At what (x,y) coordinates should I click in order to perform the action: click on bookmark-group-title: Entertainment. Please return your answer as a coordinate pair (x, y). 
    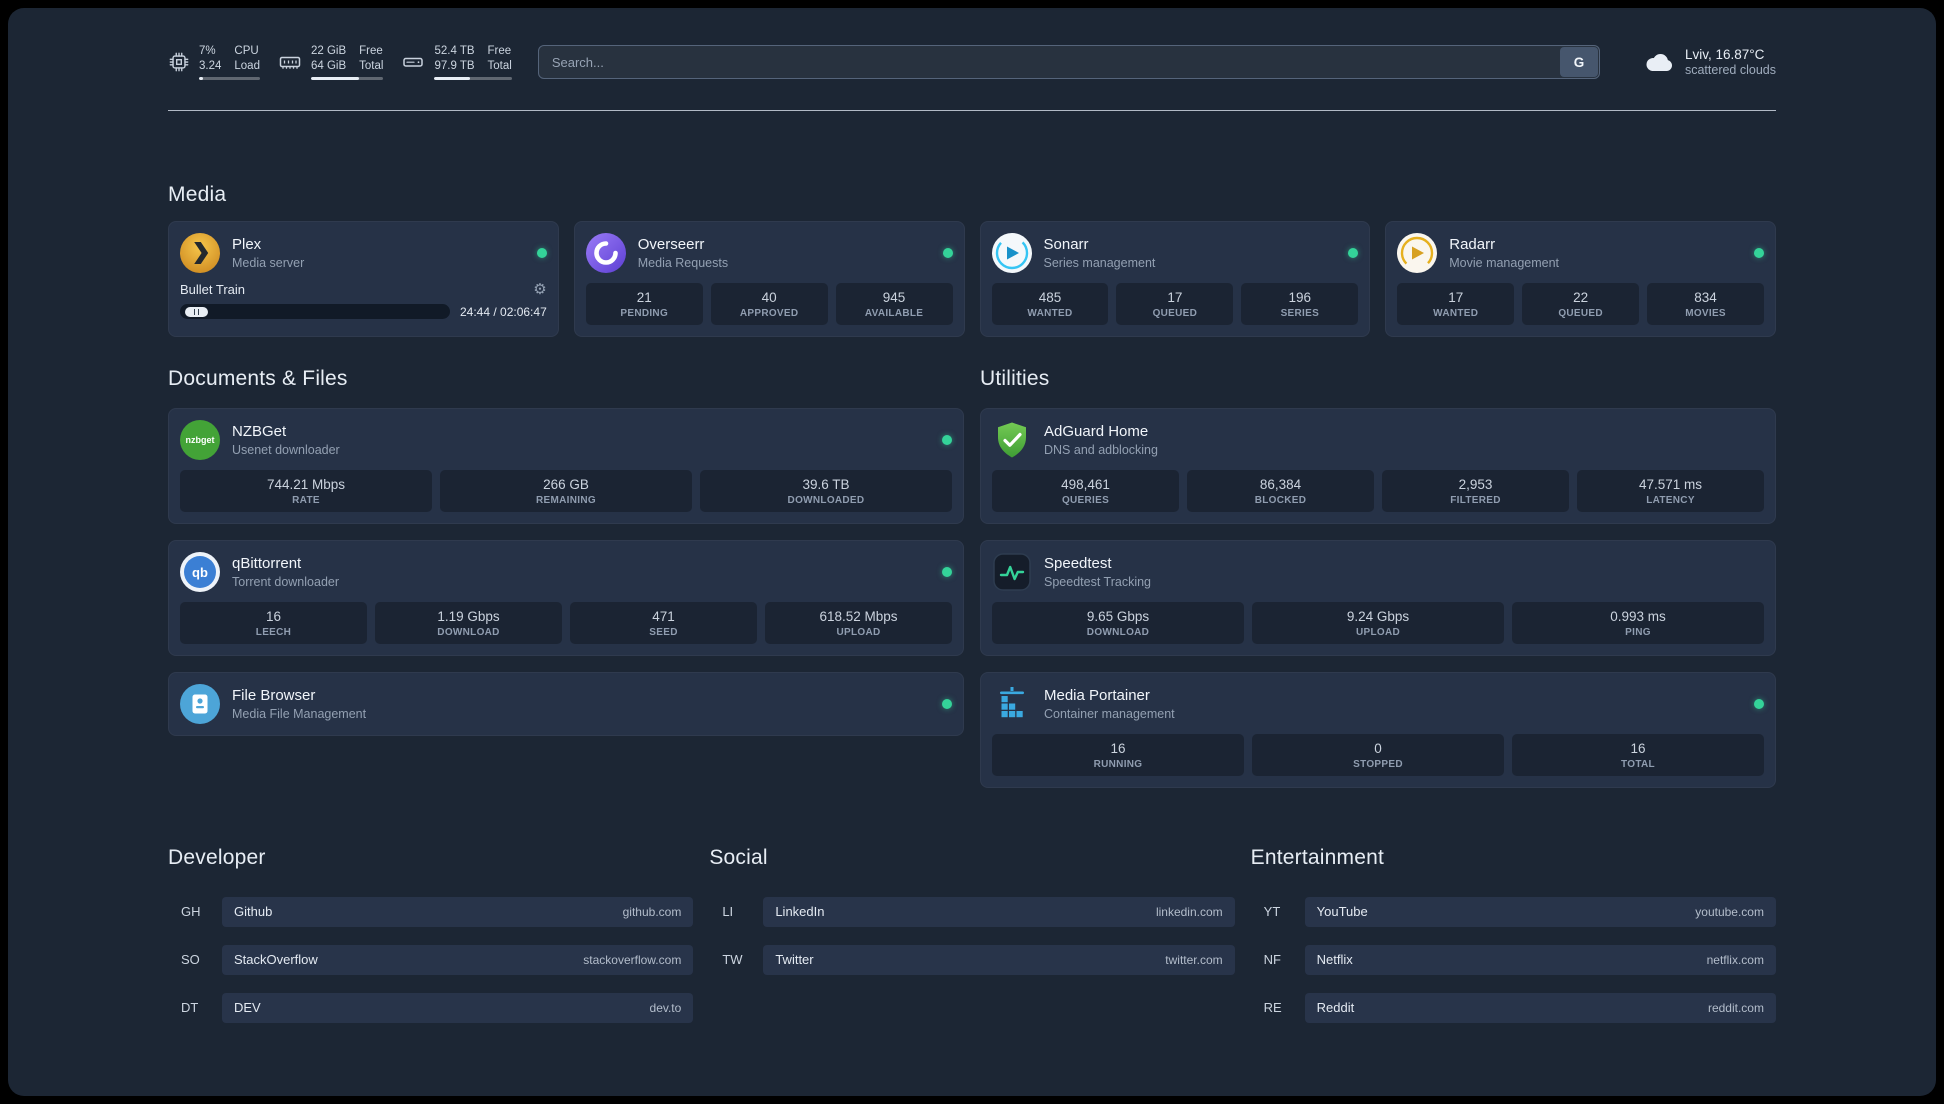
    Looking at the image, I should click on (1317, 857).